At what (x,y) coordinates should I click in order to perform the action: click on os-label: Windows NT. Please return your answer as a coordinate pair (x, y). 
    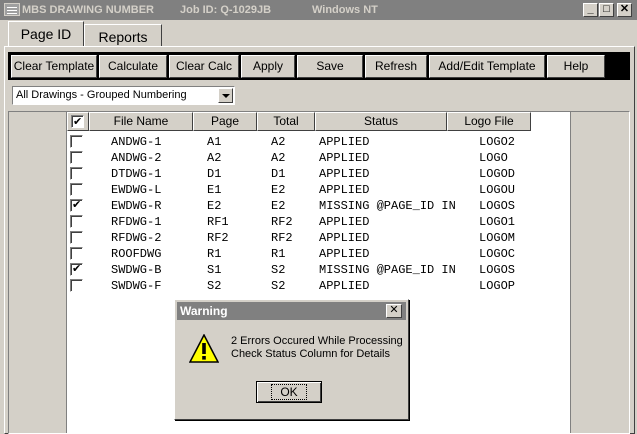
    Looking at the image, I should click on (345, 10).